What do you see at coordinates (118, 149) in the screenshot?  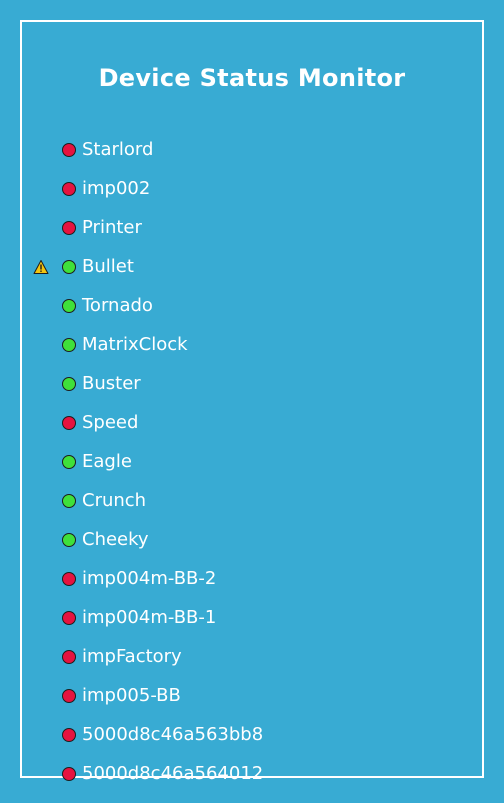 I see `device-name: Starlord` at bounding box center [118, 149].